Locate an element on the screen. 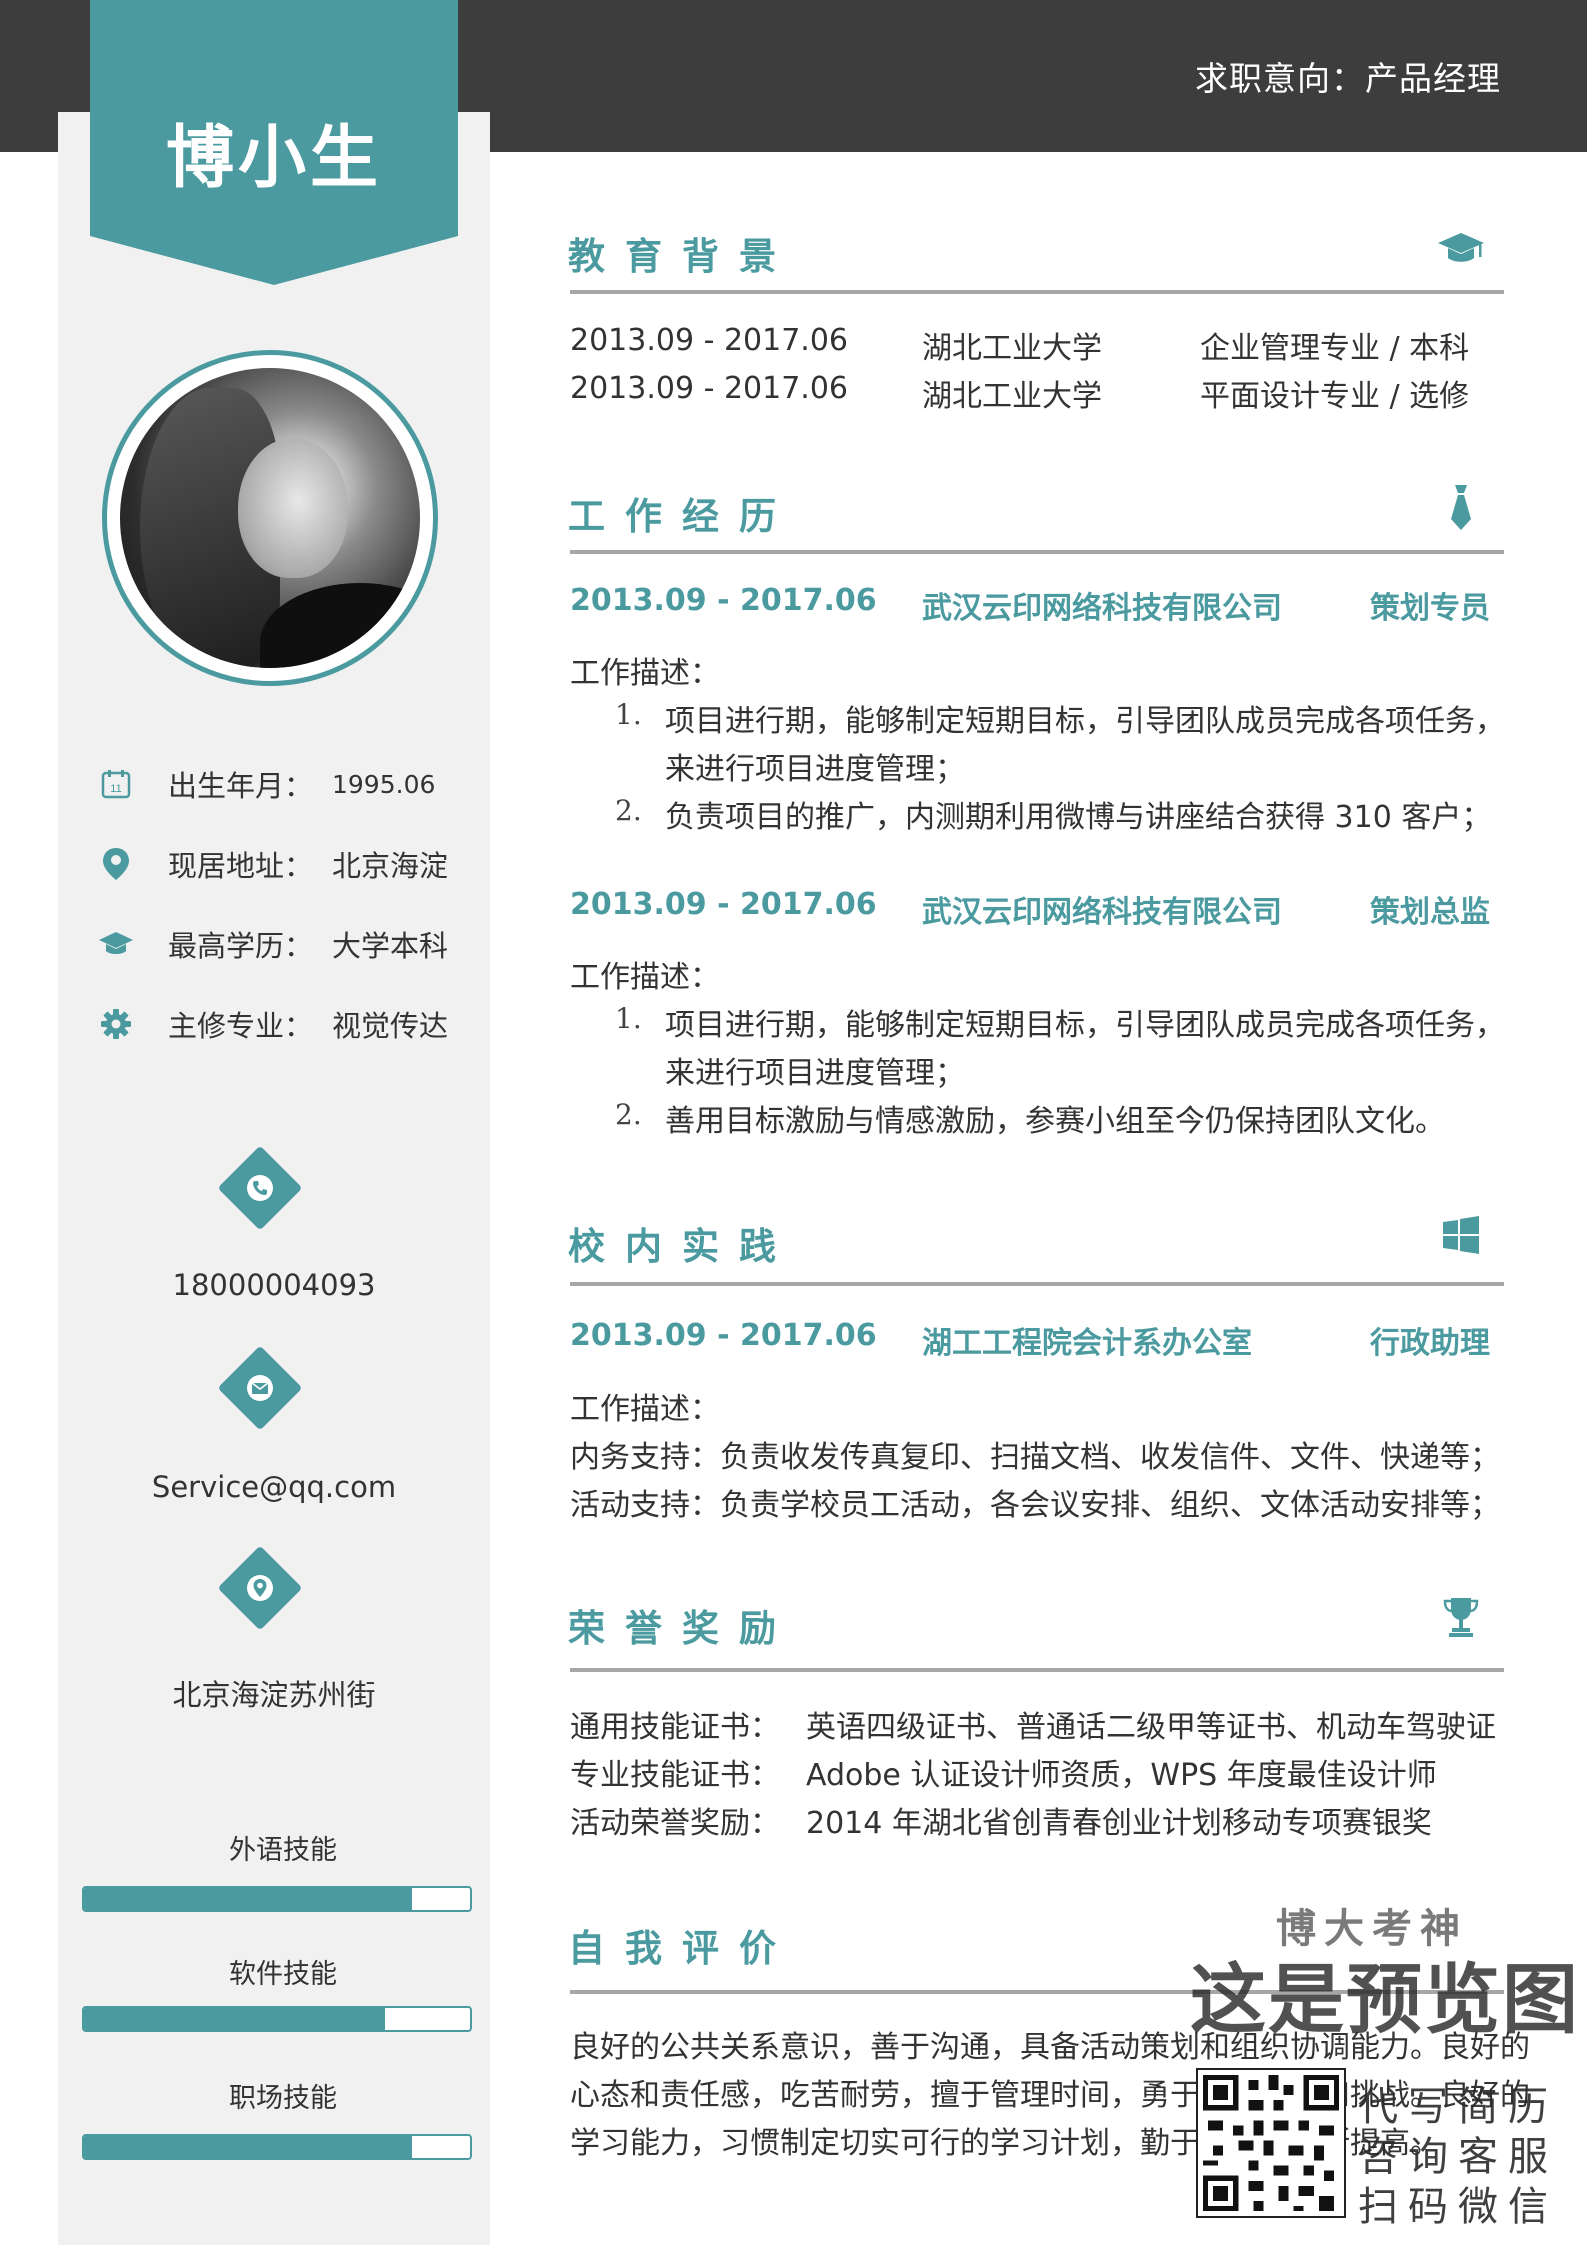 This screenshot has width=1587, height=2245. info-row-address: 现居地址： 北京海淀 is located at coordinates (272, 864).